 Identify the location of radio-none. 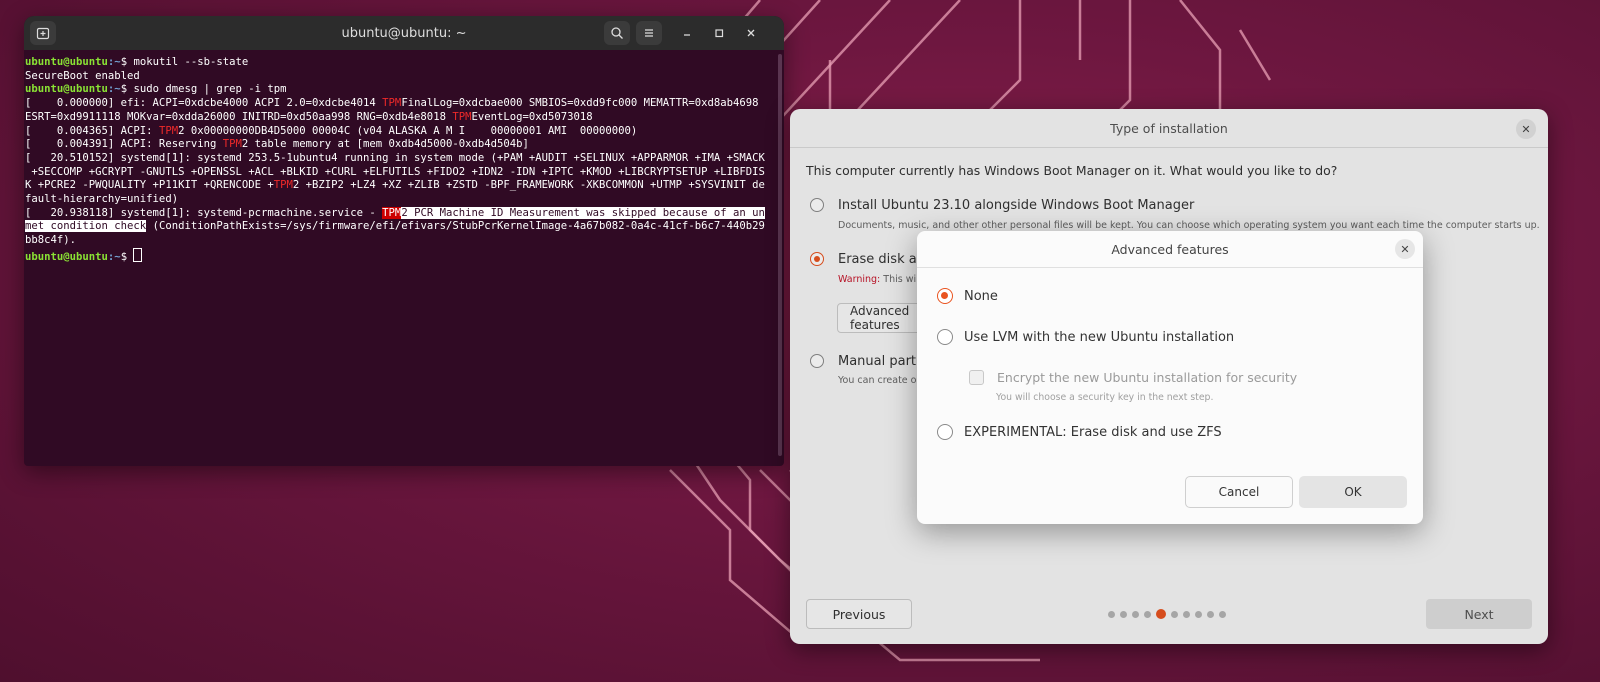
(945, 296).